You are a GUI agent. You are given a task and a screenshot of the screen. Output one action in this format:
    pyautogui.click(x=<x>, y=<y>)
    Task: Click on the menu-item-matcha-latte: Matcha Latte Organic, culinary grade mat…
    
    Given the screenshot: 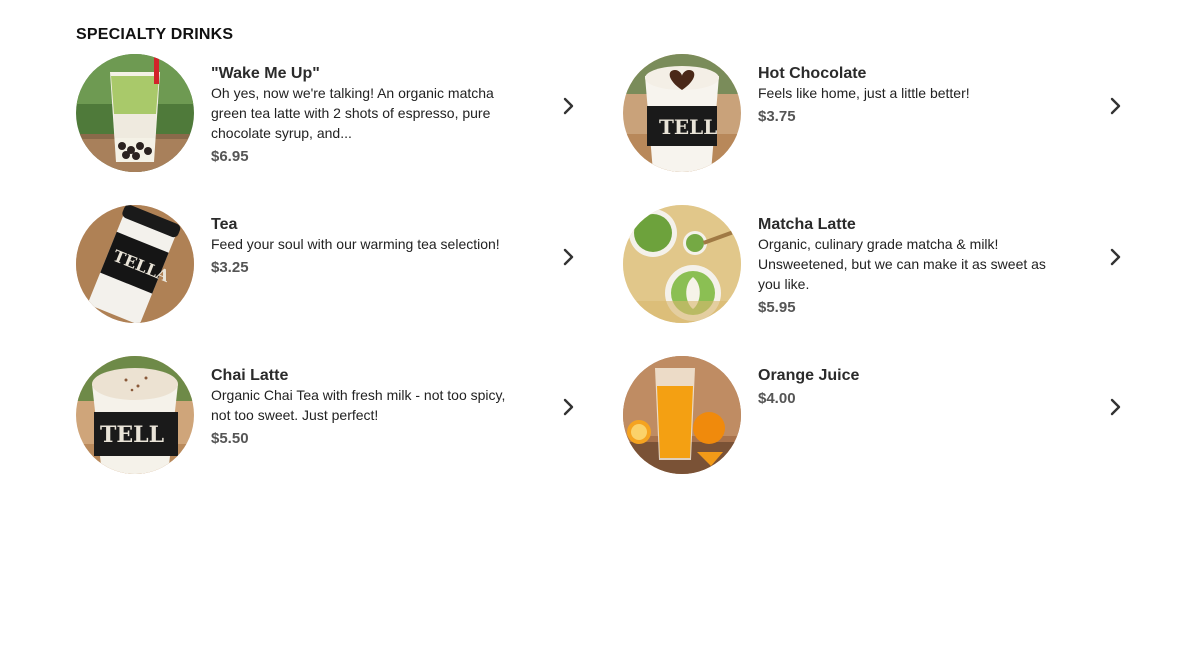 What is the action you would take?
    pyautogui.click(x=878, y=280)
    